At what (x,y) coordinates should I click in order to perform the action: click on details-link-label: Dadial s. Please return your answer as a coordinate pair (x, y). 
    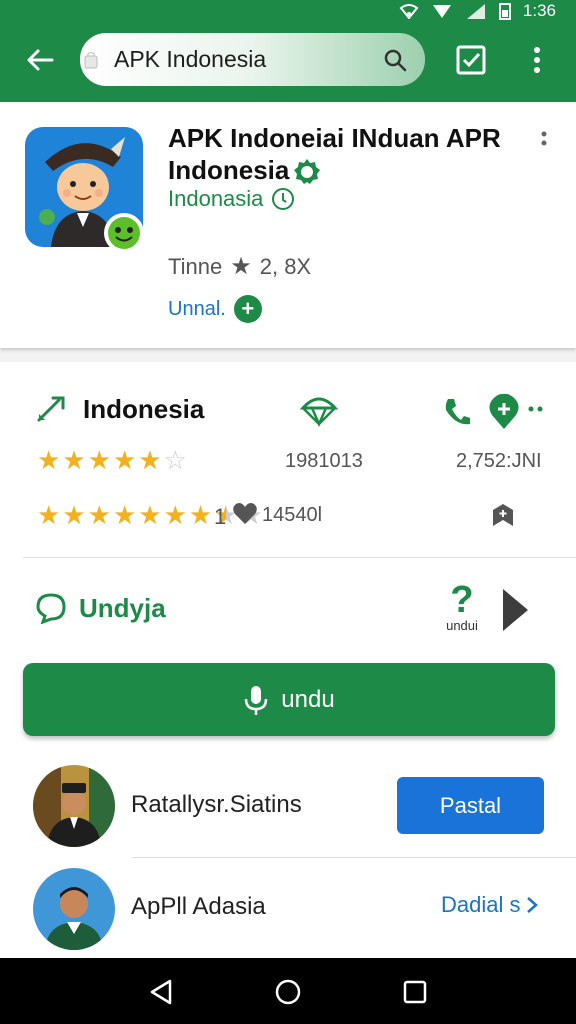
    Looking at the image, I should click on (480, 905).